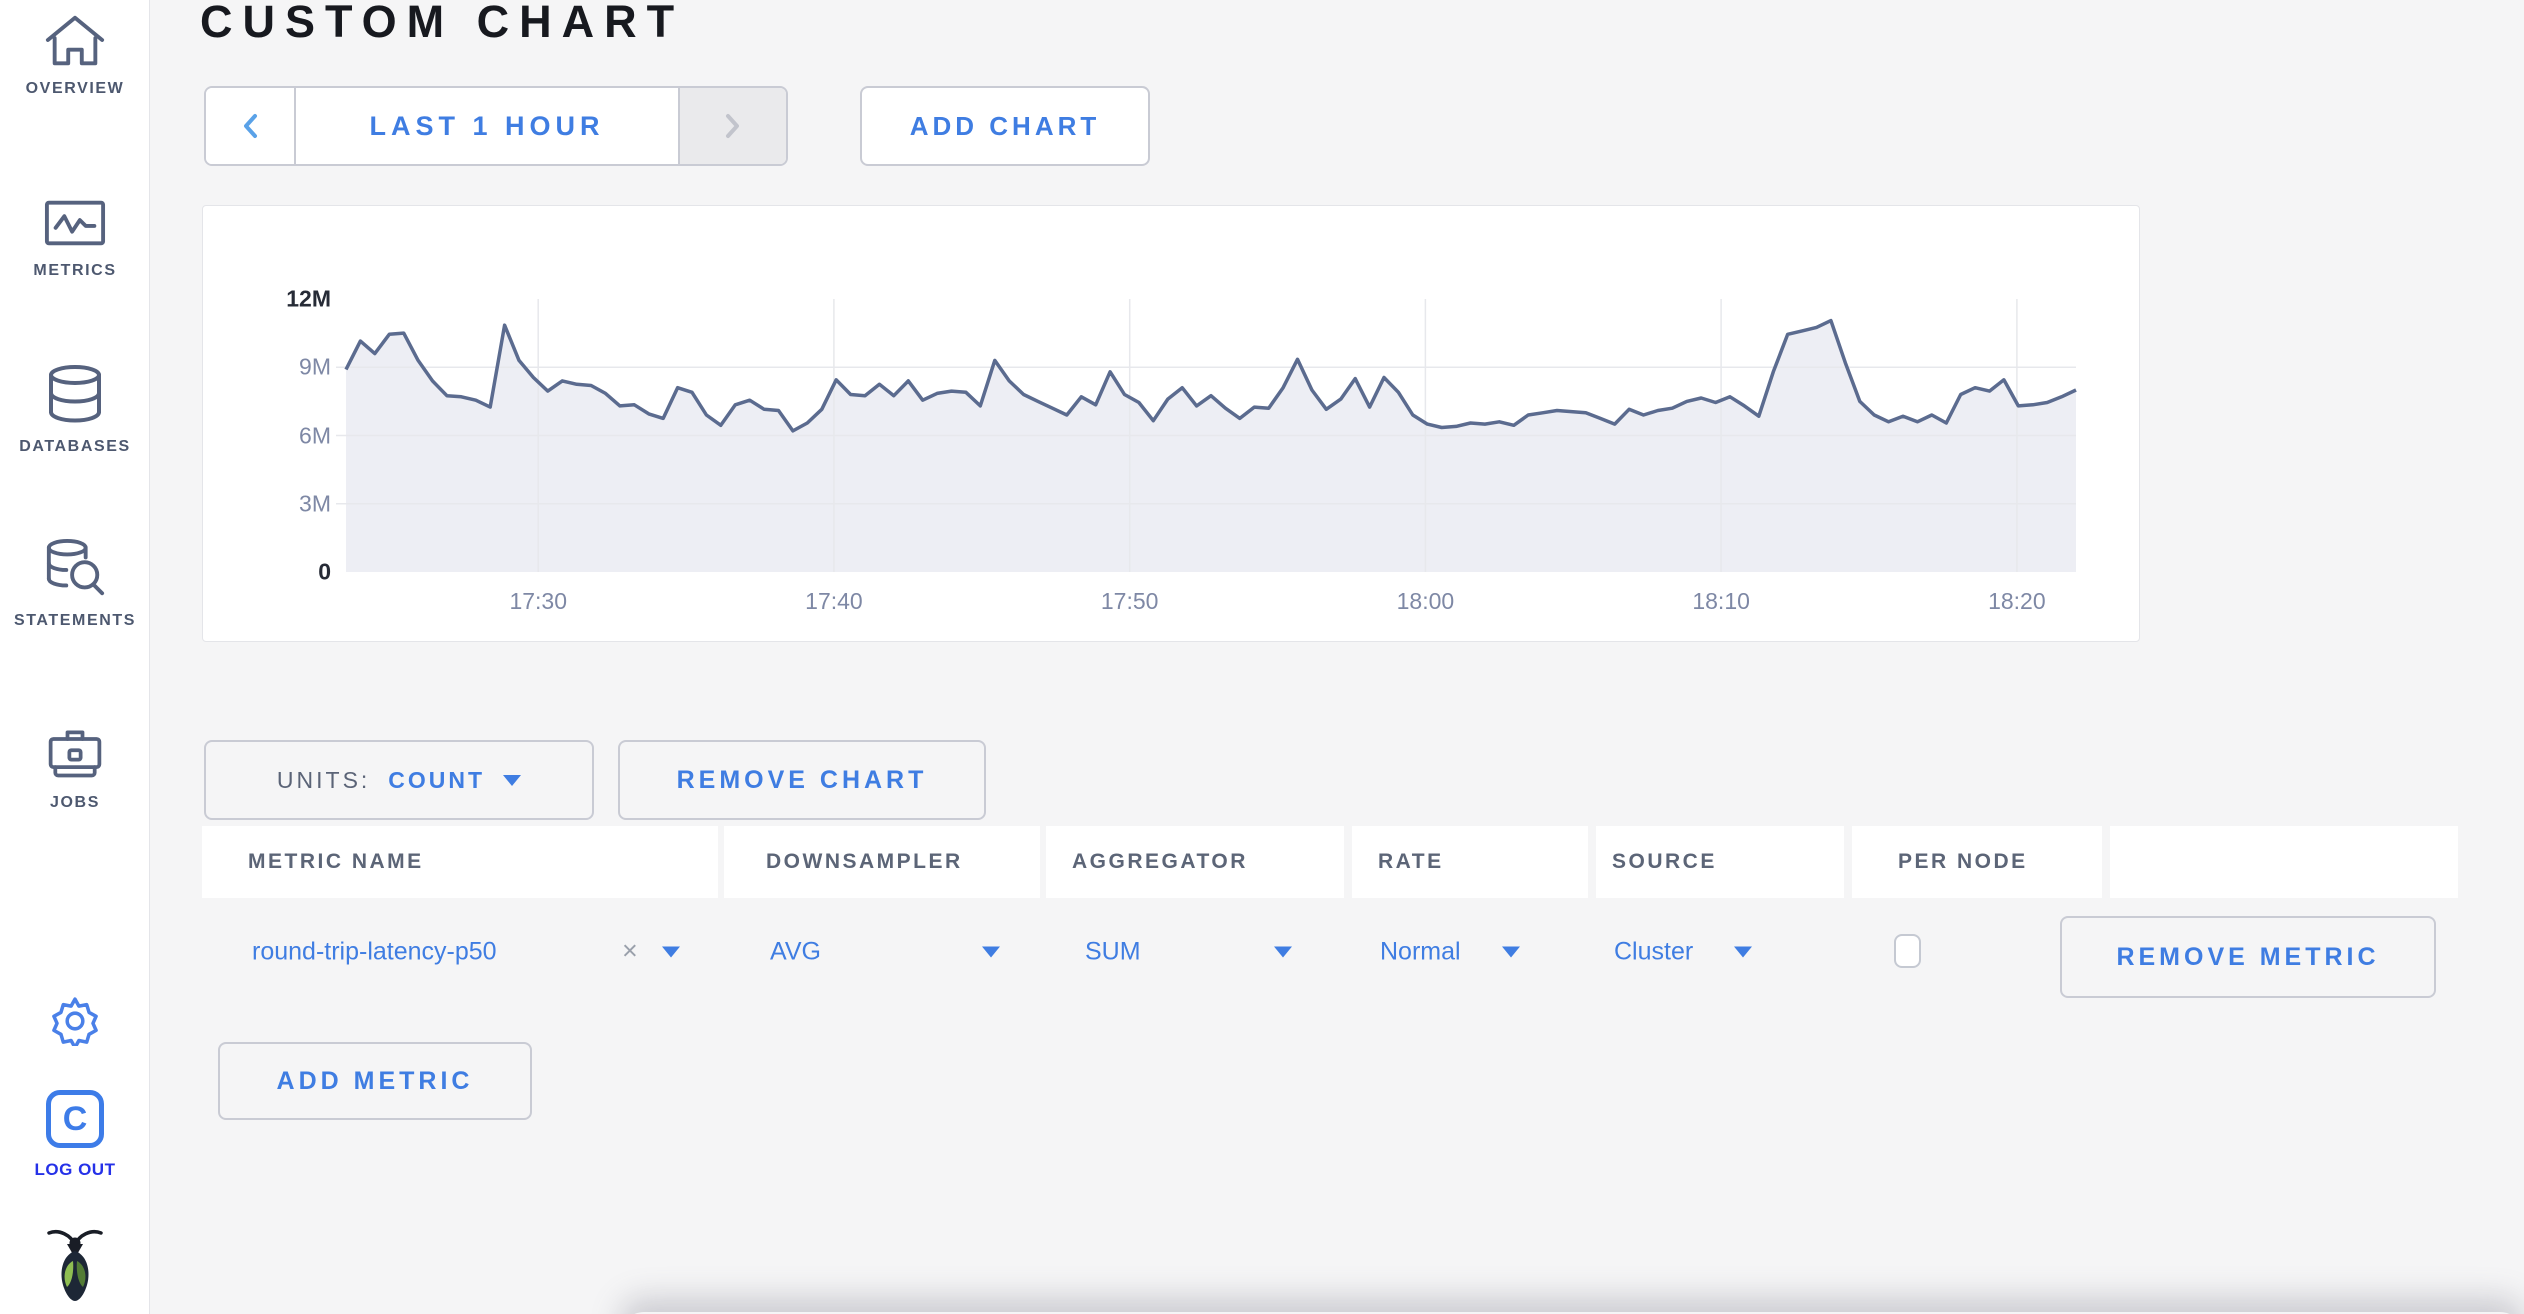 This screenshot has height=1314, width=2524. What do you see at coordinates (75, 754) in the screenshot?
I see `jobs-icon` at bounding box center [75, 754].